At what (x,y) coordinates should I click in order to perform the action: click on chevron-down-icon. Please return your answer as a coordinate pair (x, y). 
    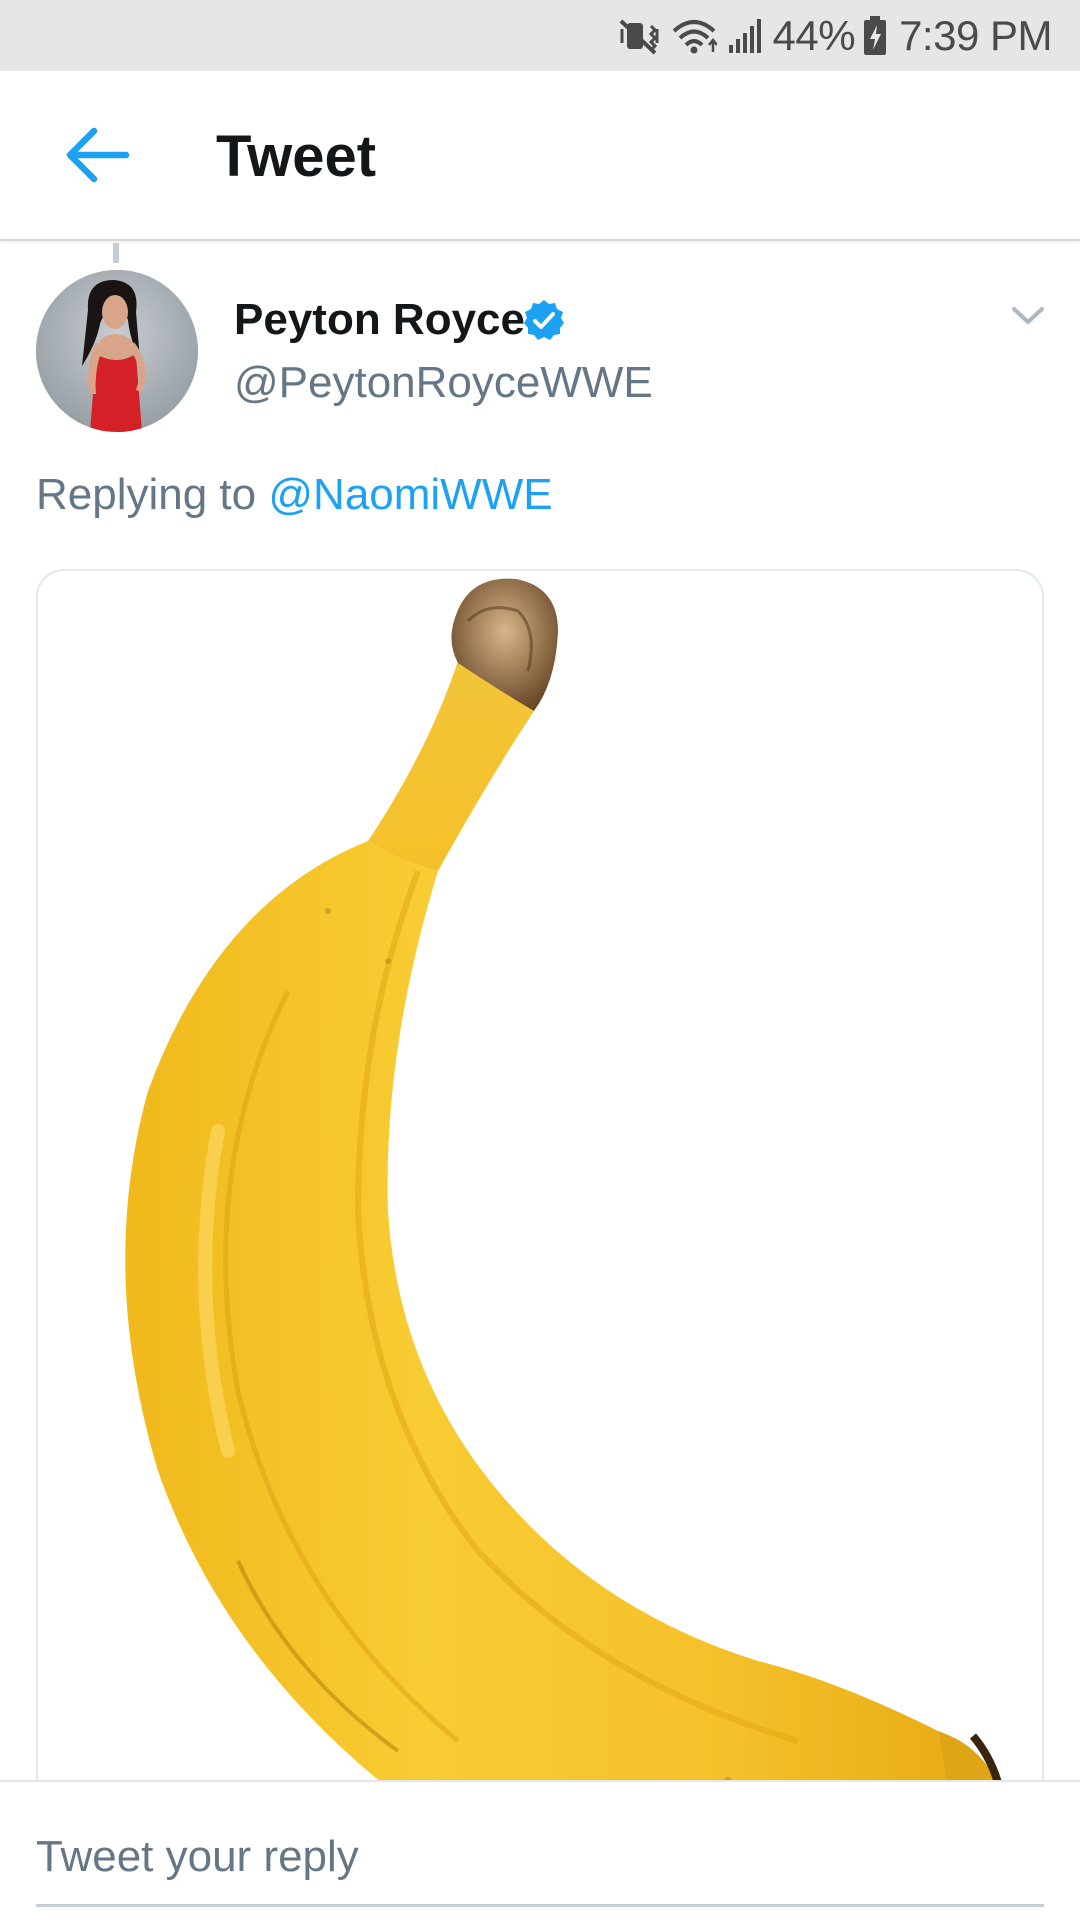
    Looking at the image, I should click on (1028, 315).